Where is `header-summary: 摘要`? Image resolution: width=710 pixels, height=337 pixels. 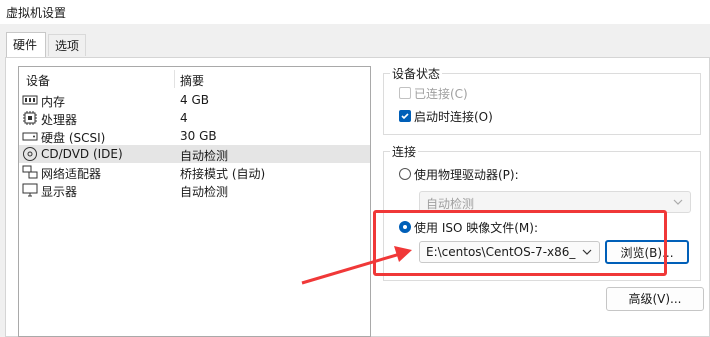
header-summary: 摘要 is located at coordinates (192, 80).